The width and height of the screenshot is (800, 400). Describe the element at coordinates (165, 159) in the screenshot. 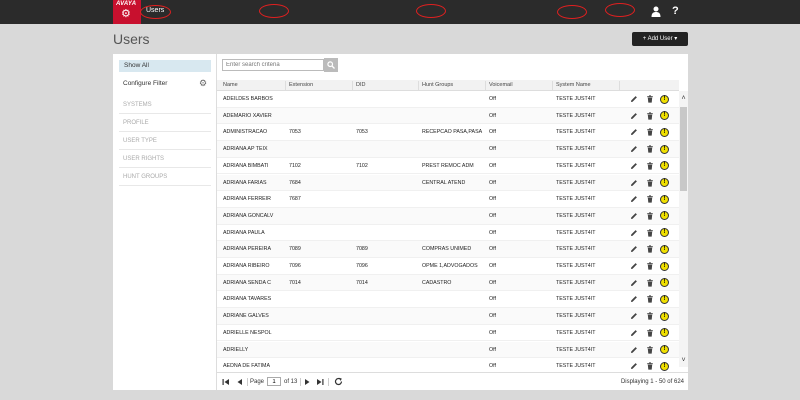

I see `sidebar-item-user-rights: USER RIGHTS` at that location.